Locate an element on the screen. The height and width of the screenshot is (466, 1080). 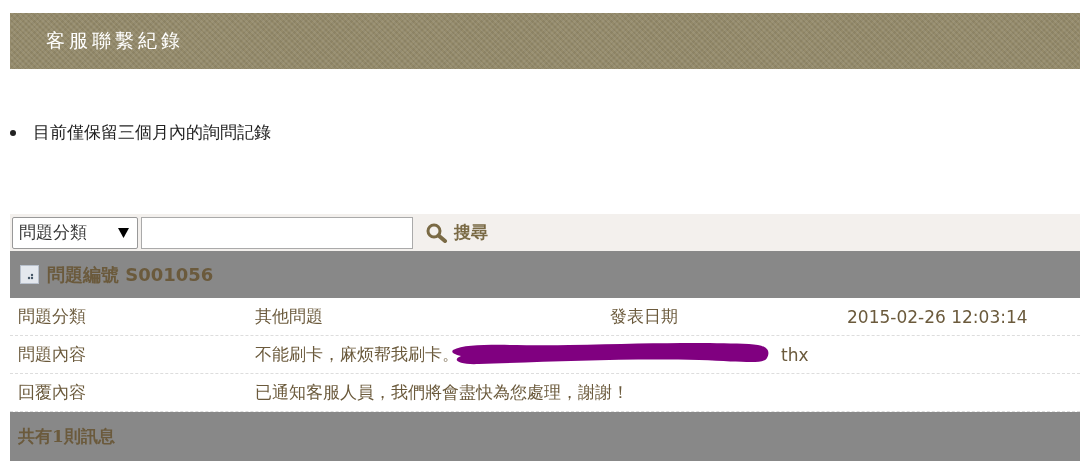
message-count: 共有1則訊息 is located at coordinates (66, 436).